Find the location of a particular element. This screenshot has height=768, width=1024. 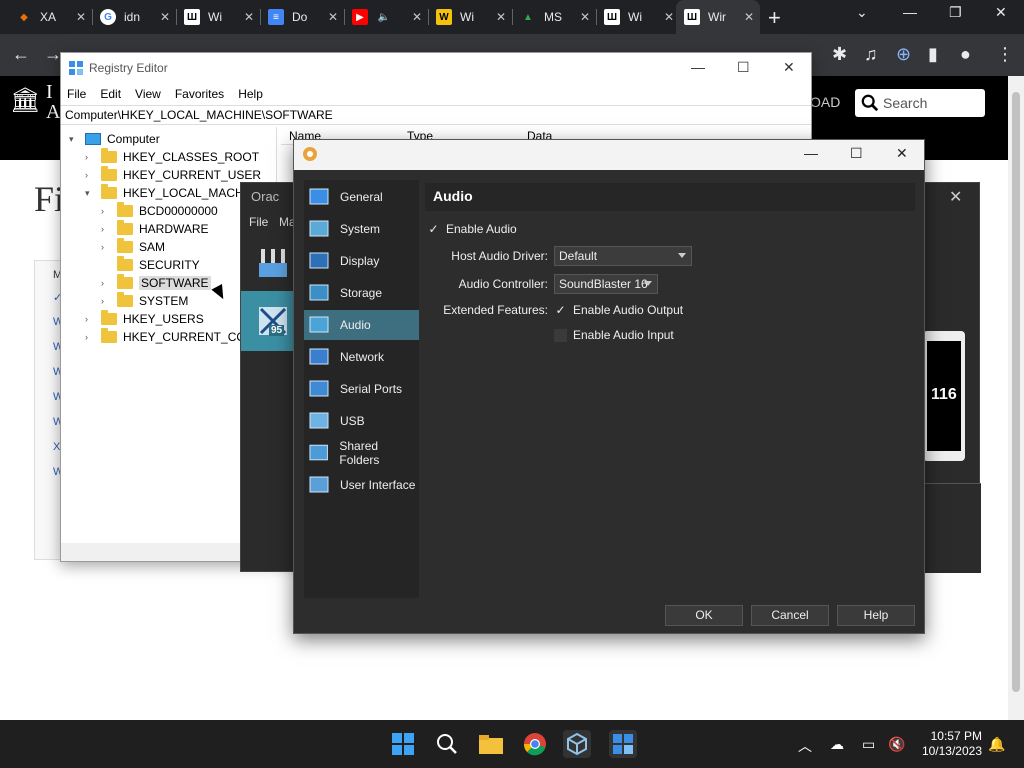

upload-link: OAD is located at coordinates (825, 102).